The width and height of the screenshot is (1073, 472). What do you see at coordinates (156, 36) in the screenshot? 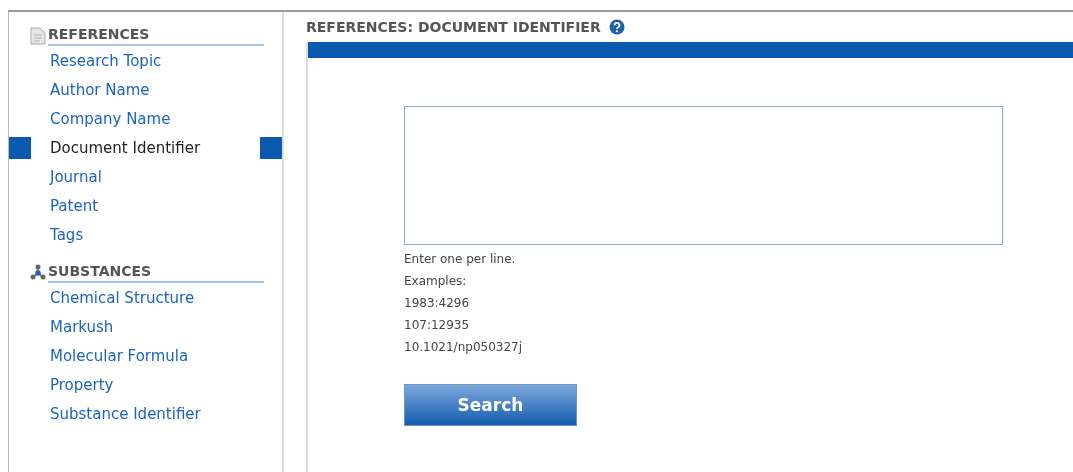
I see `section-heading: REFERENCES` at bounding box center [156, 36].